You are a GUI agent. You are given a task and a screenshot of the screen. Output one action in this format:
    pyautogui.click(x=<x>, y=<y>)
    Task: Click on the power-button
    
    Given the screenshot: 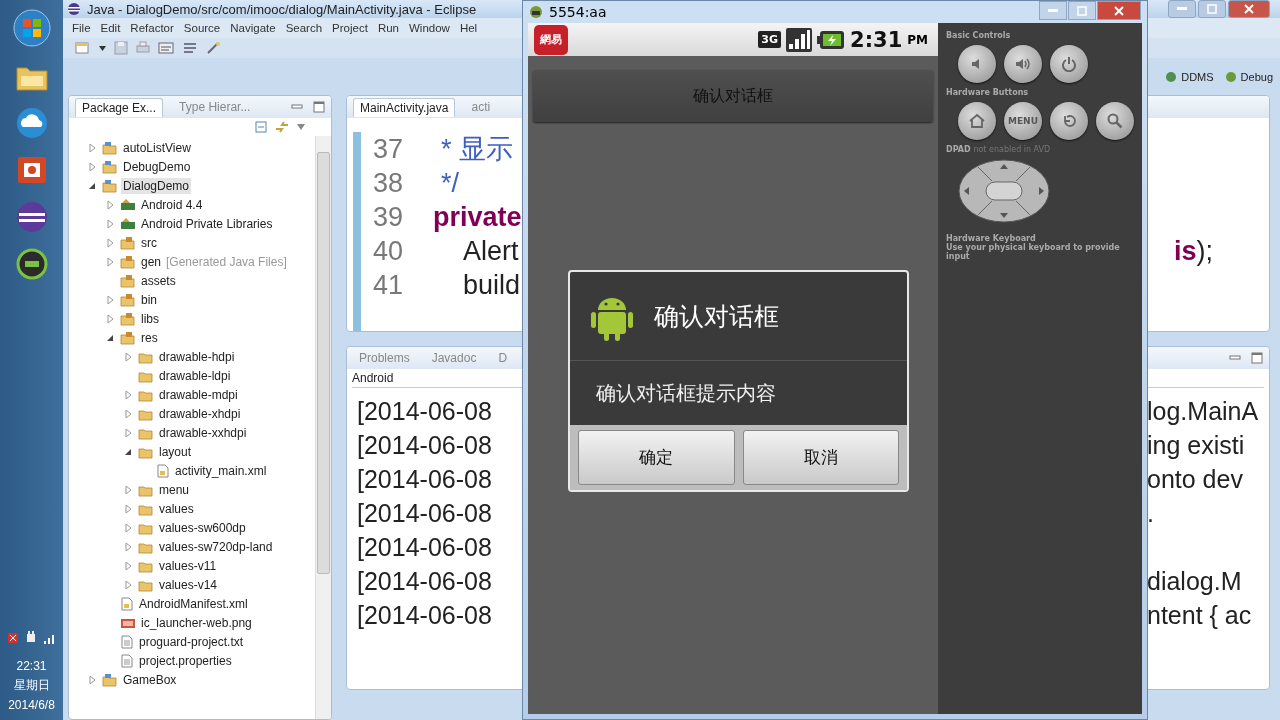 What is the action you would take?
    pyautogui.click(x=1069, y=64)
    